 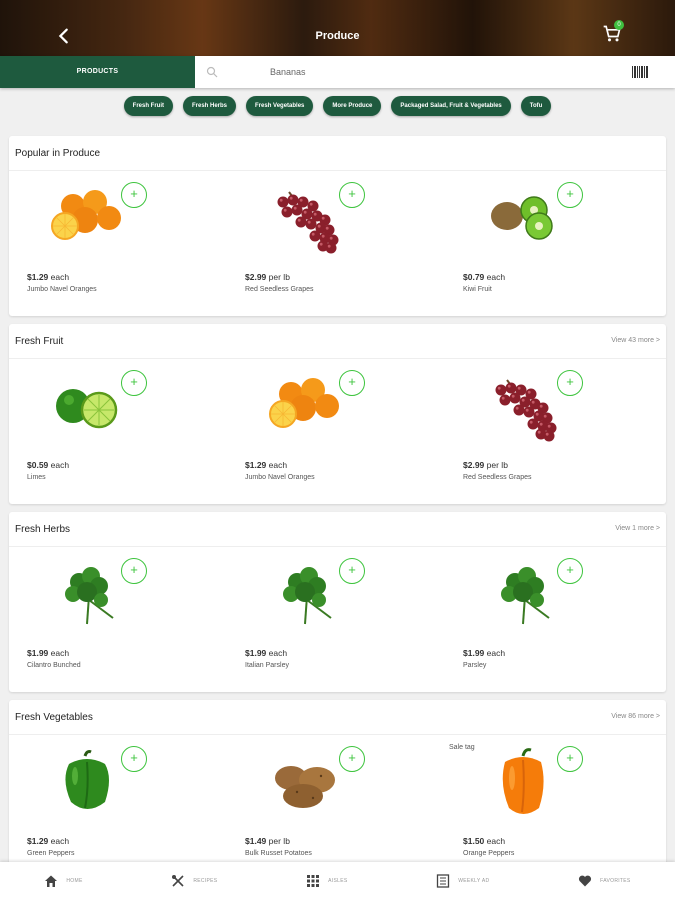 I want to click on product-name: Parsley, so click(x=475, y=665).